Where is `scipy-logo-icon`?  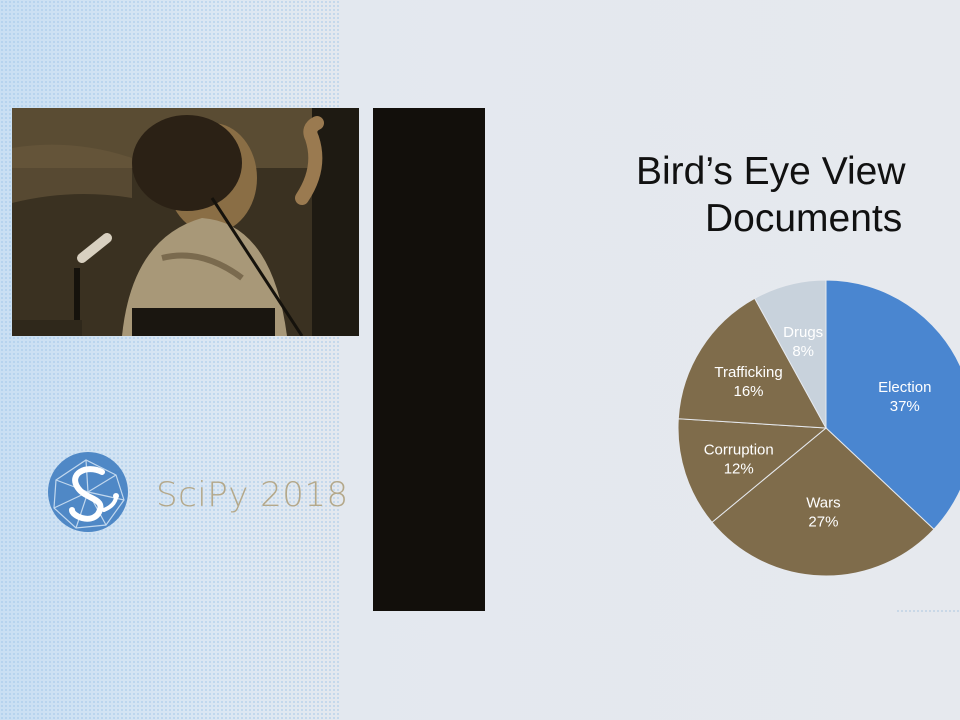 scipy-logo-icon is located at coordinates (88, 492).